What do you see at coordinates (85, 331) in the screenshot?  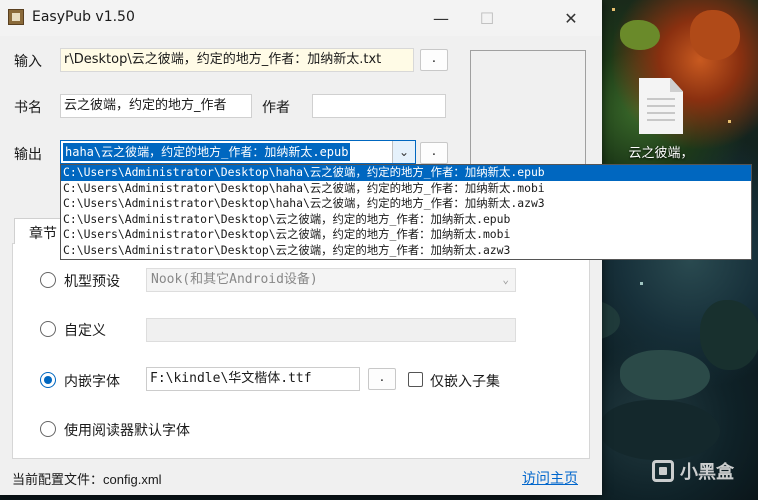 I see `custom-label: 自定义` at bounding box center [85, 331].